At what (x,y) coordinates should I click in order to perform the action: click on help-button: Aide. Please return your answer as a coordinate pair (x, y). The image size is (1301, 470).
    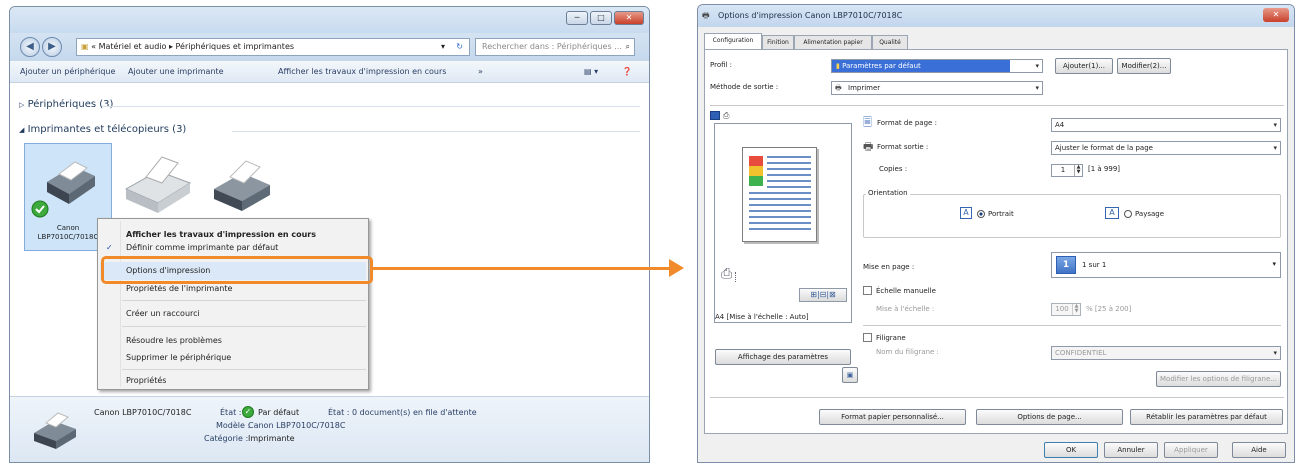
    Looking at the image, I should click on (1259, 450).